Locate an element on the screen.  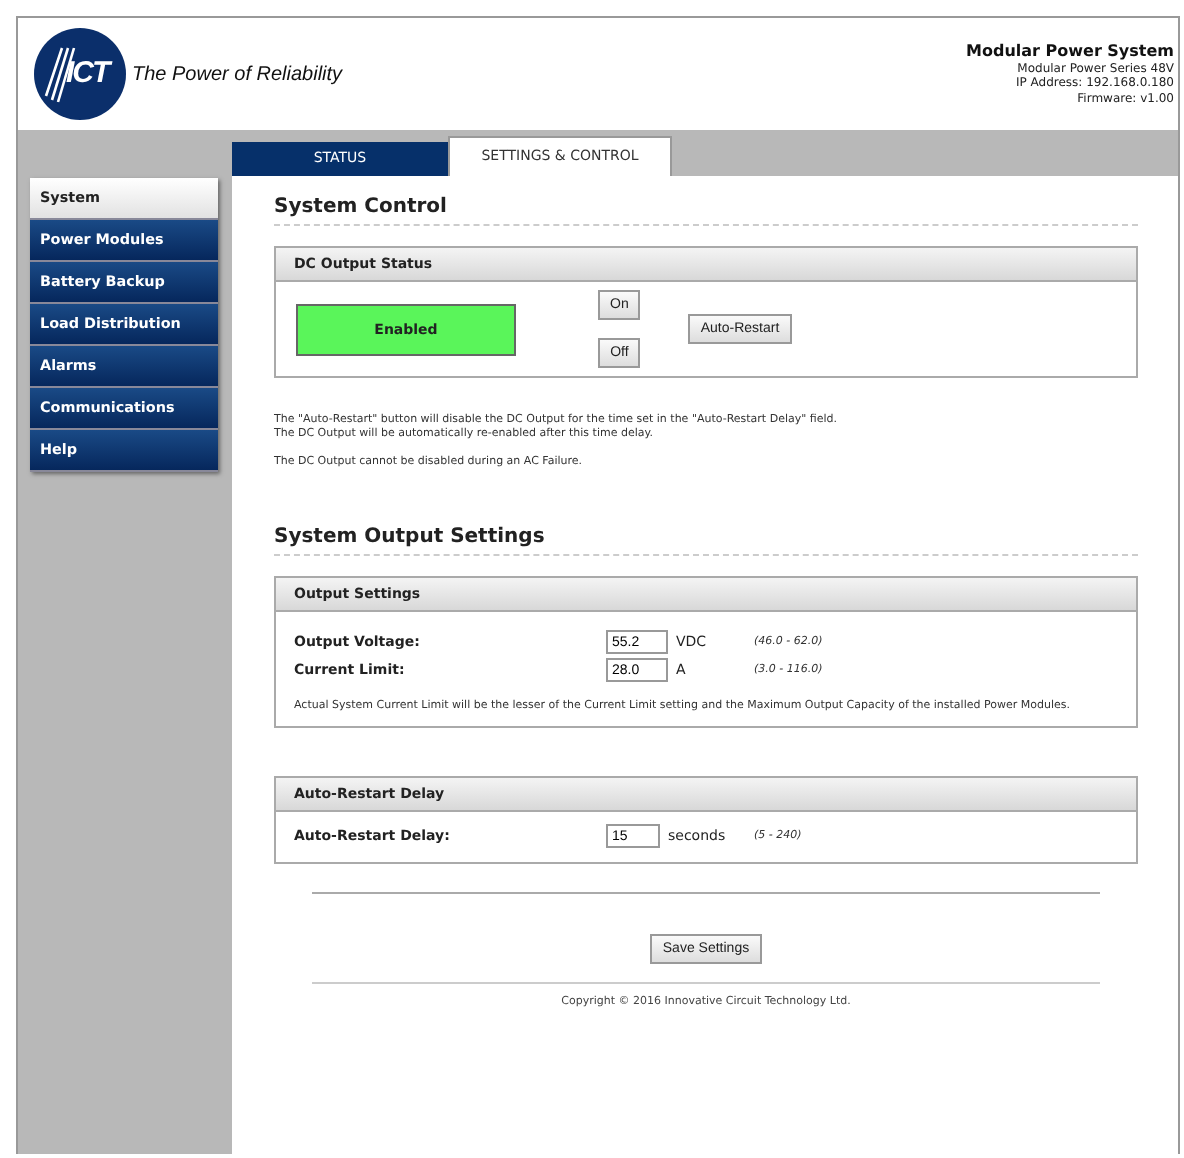
section-heading: System Control is located at coordinates (706, 211).